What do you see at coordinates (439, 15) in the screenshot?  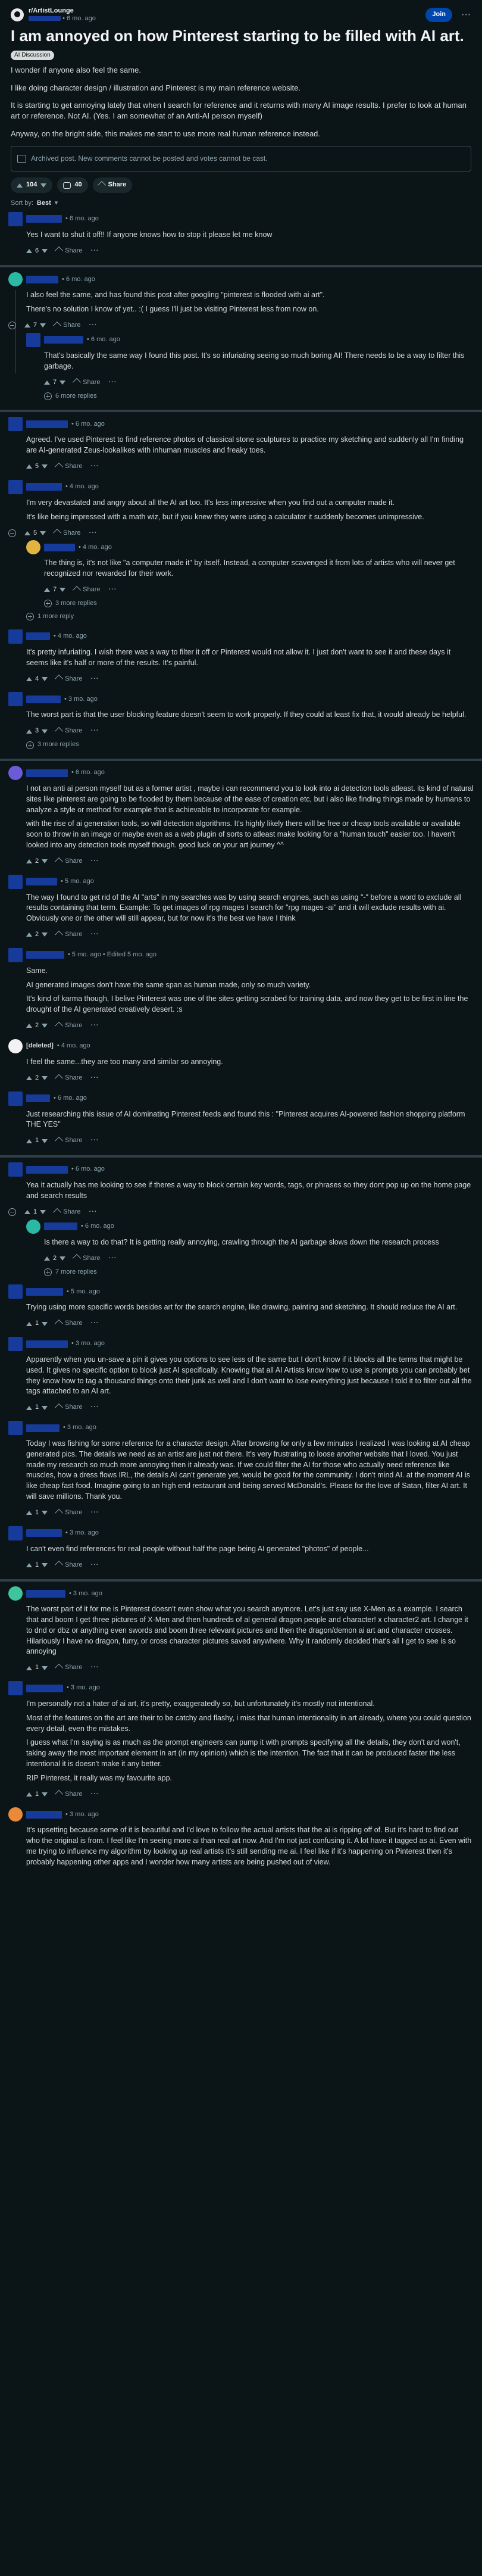 I see `join-button: Join` at bounding box center [439, 15].